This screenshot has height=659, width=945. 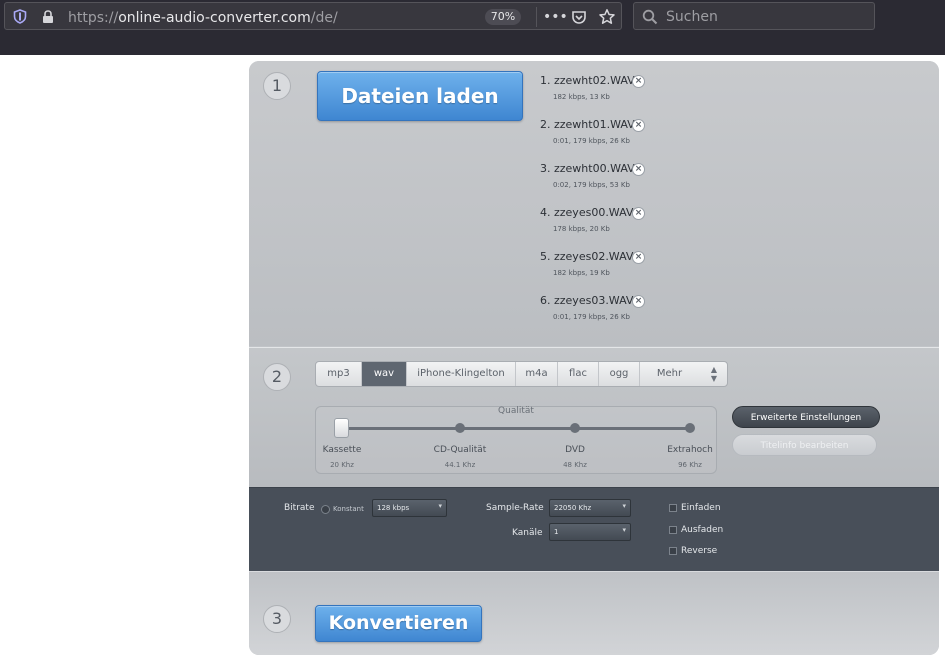 What do you see at coordinates (640, 183) in the screenshot?
I see `file-item: 3. zzewht00.WAV × 0:02, 179 kbps, 53 Kb` at bounding box center [640, 183].